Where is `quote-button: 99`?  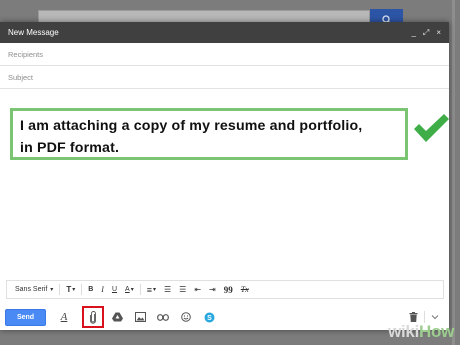
quote-button: 99 is located at coordinates (228, 289).